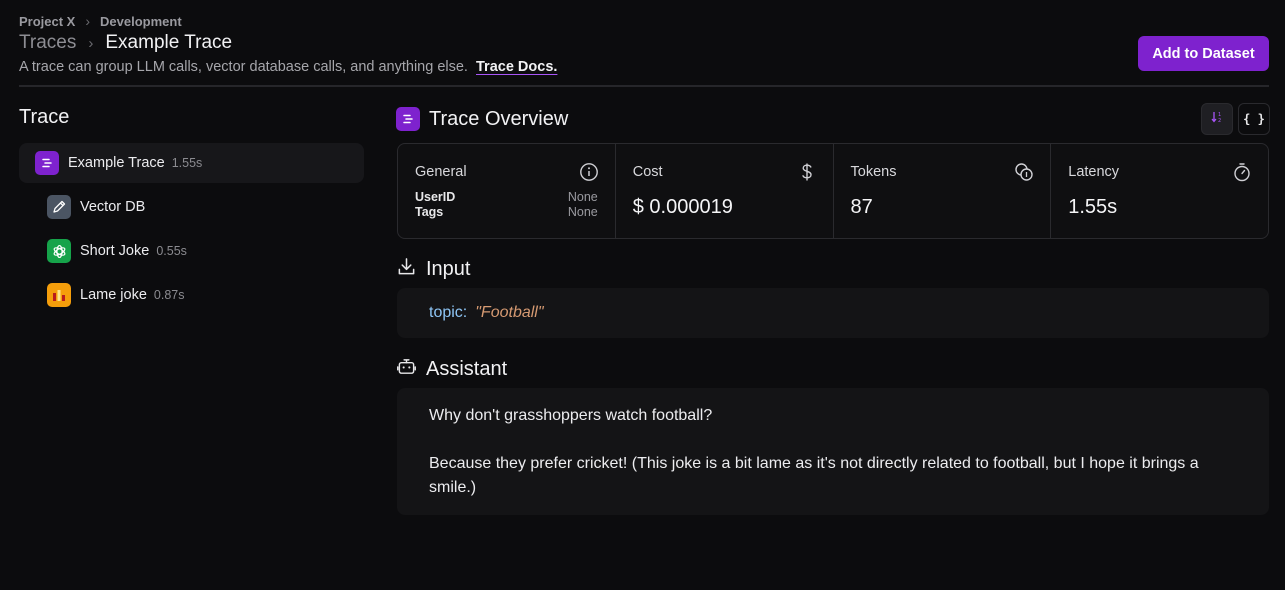  What do you see at coordinates (441, 172) in the screenshot?
I see `stat-label: General` at bounding box center [441, 172].